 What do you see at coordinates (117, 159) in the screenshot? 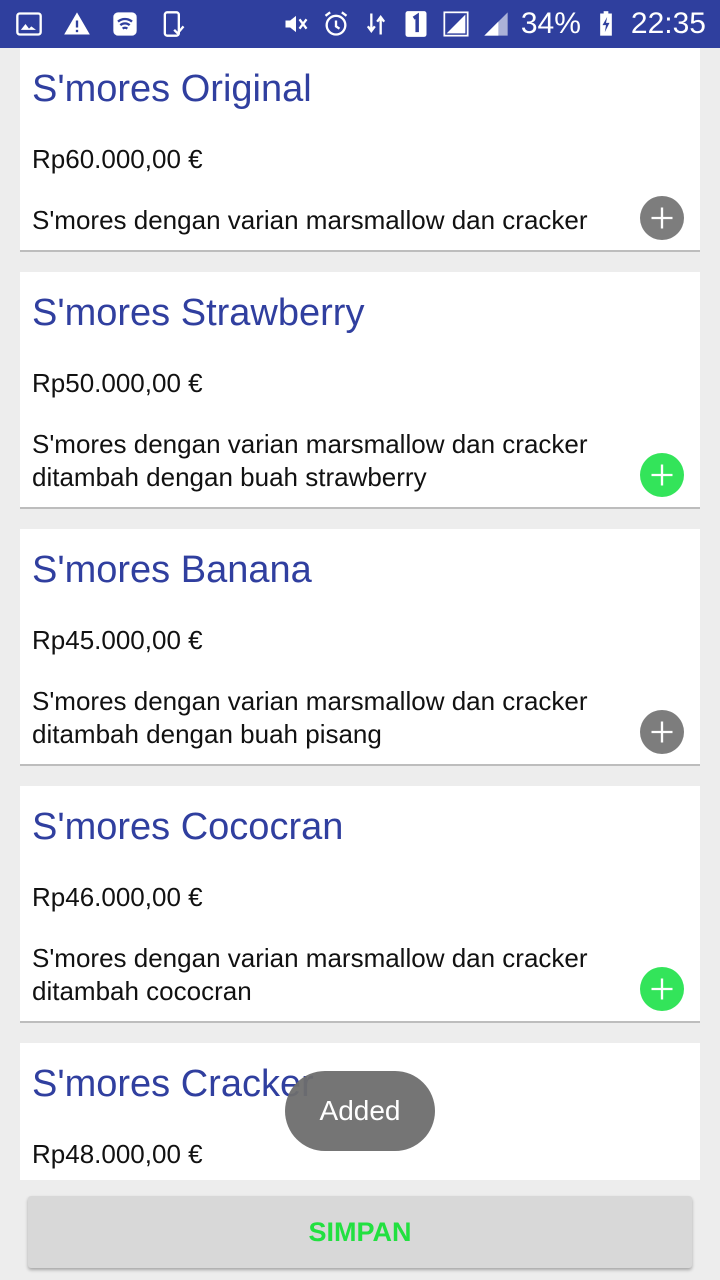
I see `product-price: Rp60.000,00 €` at bounding box center [117, 159].